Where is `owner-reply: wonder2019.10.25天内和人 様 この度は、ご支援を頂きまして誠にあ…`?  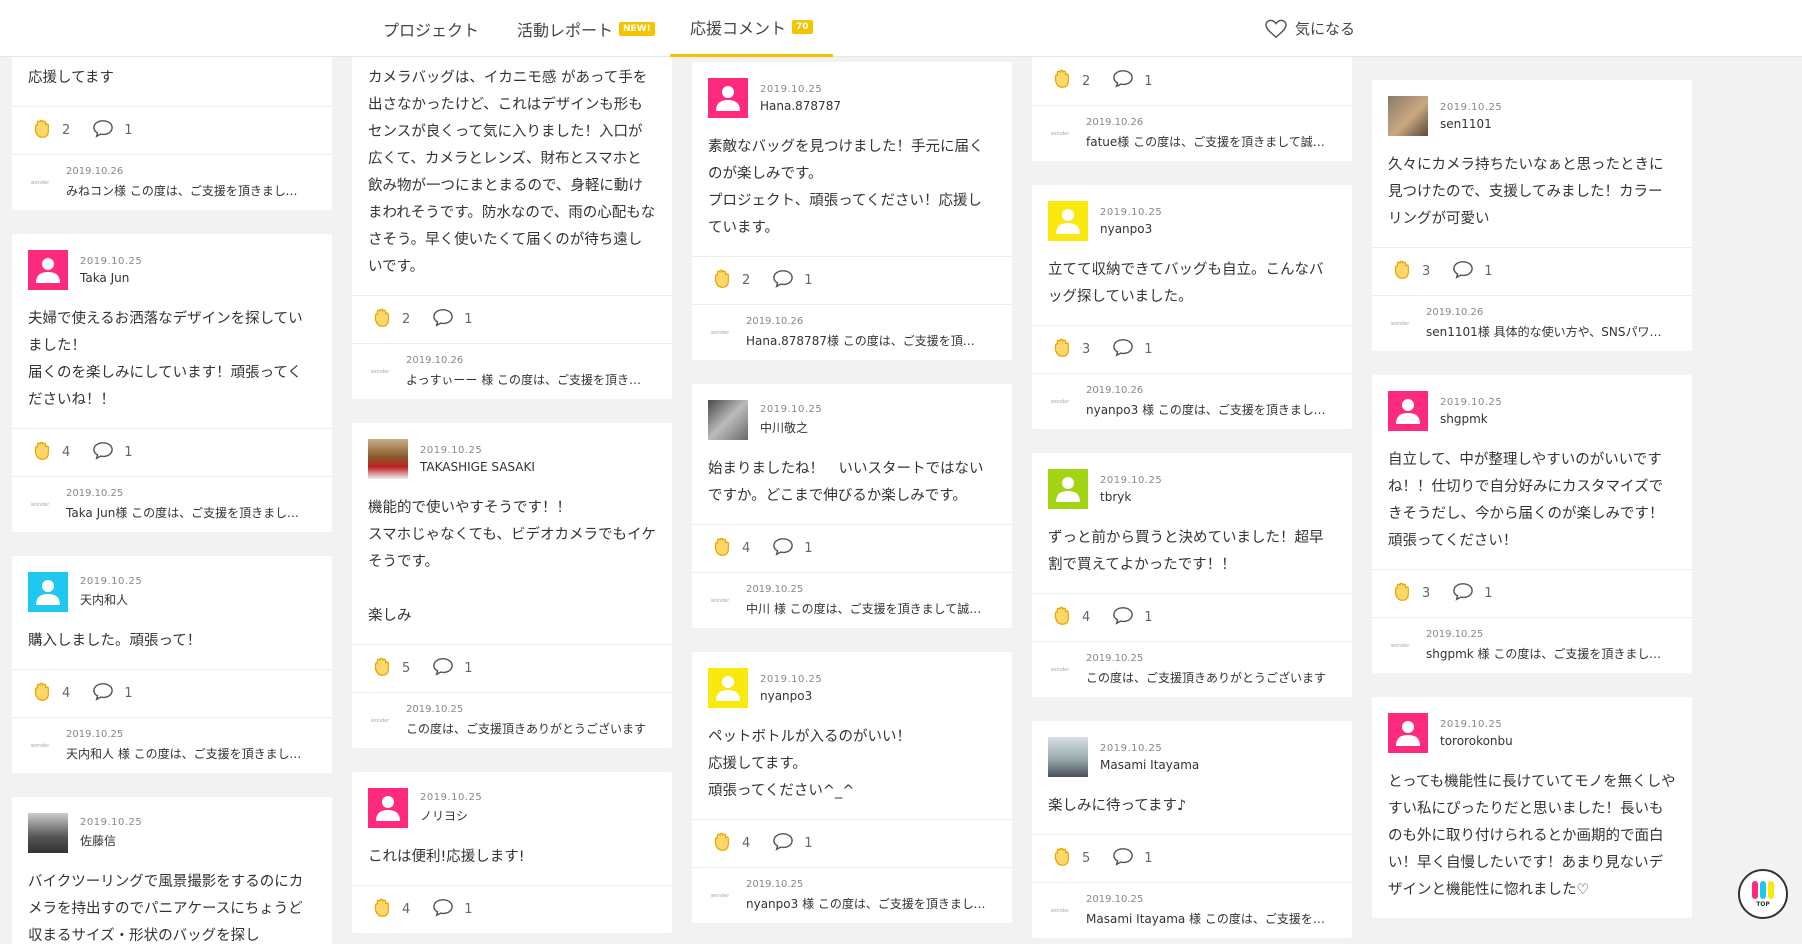
owner-reply: wonder2019.10.25天内和人 様 この度は、ご支援を頂きまして誠にあ… is located at coordinates (172, 745).